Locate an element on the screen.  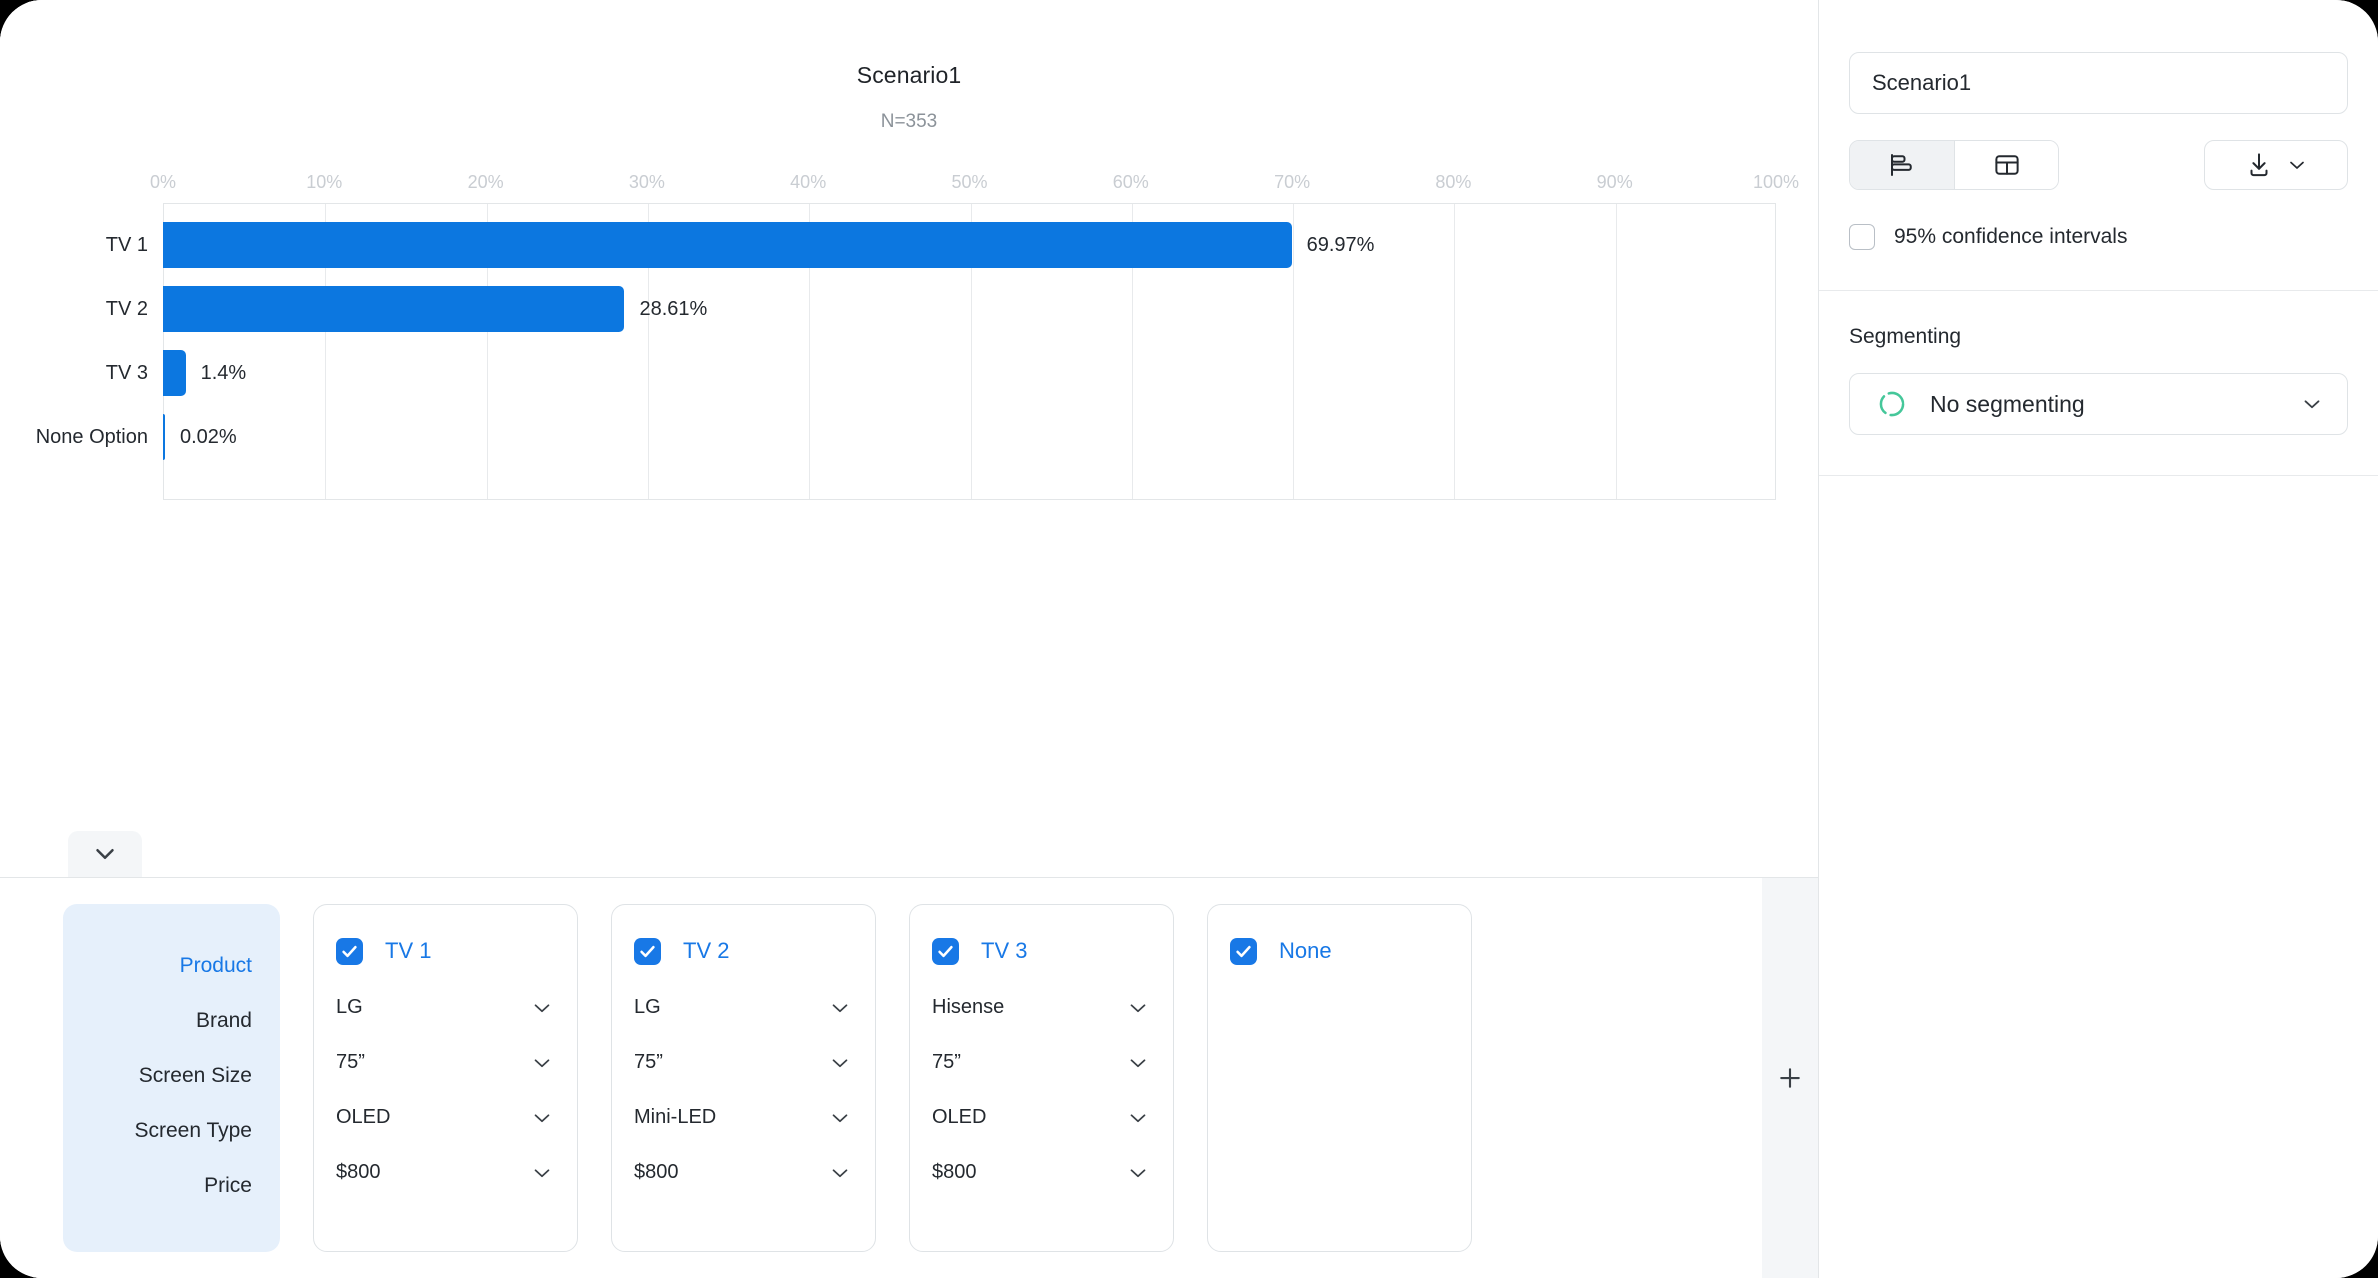
bar-chart-icon is located at coordinates (1901, 165).